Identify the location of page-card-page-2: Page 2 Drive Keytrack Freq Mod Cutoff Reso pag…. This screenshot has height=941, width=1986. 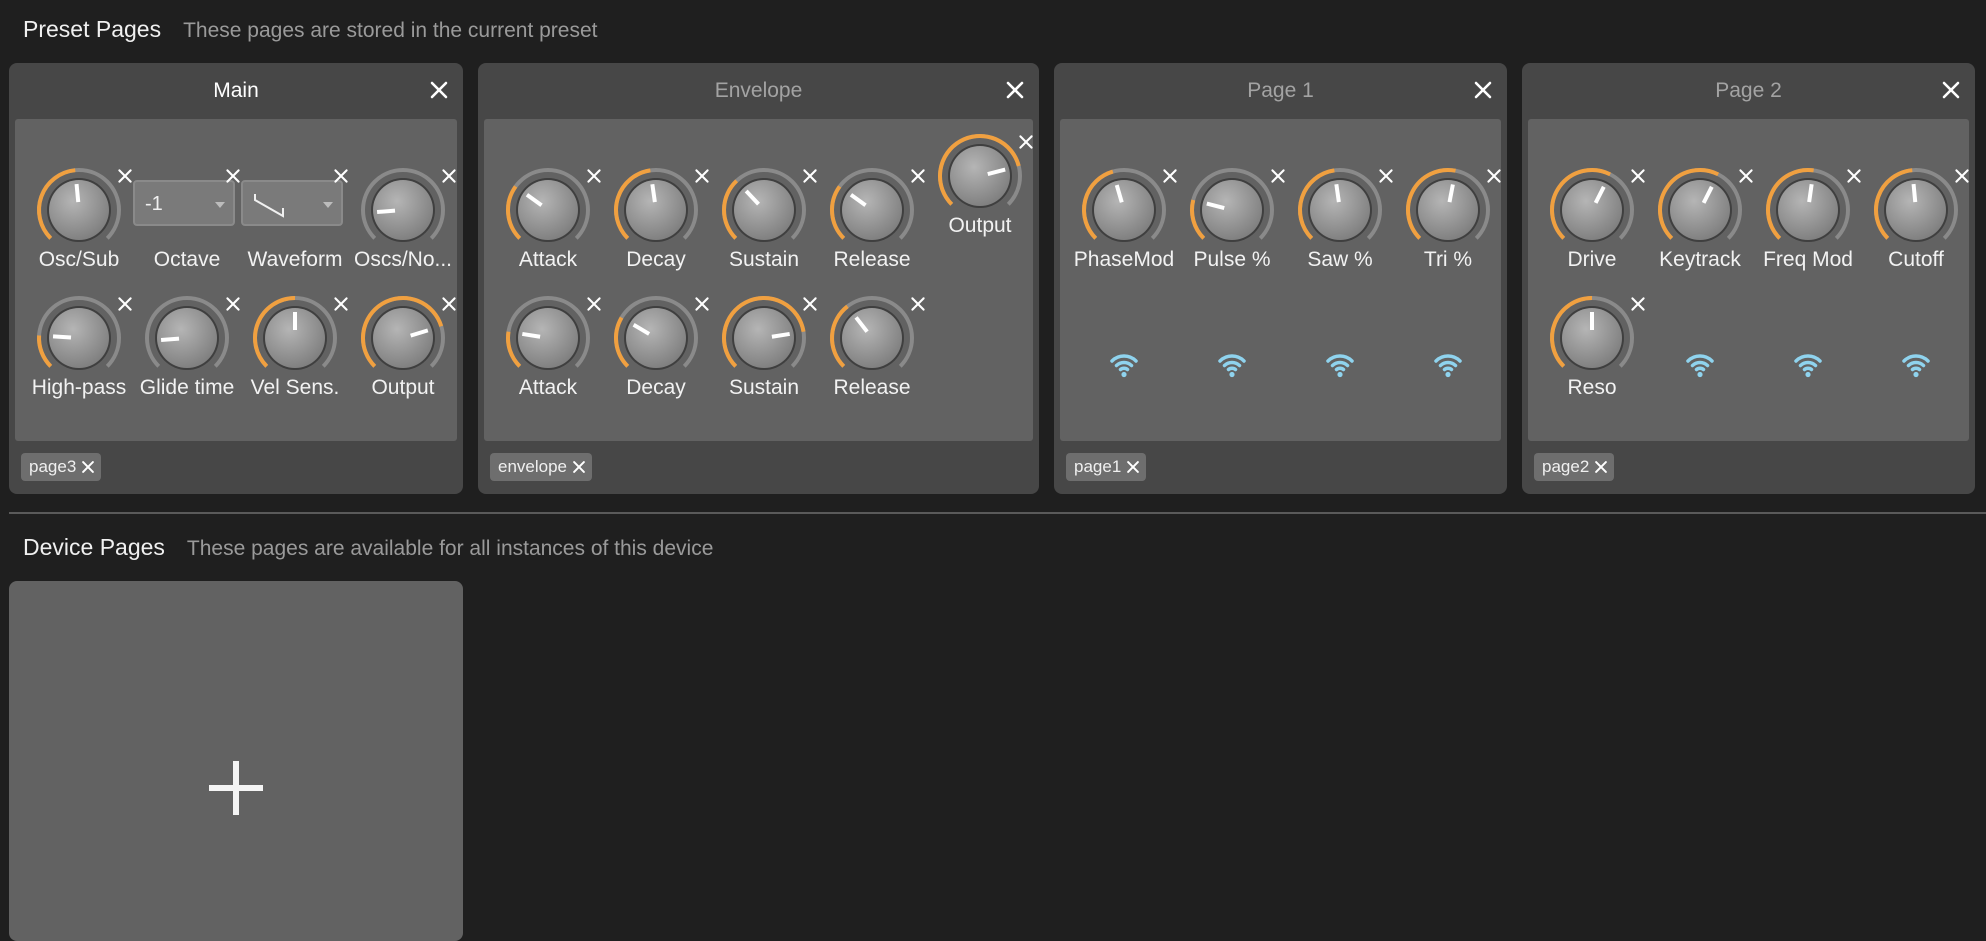
(1748, 278).